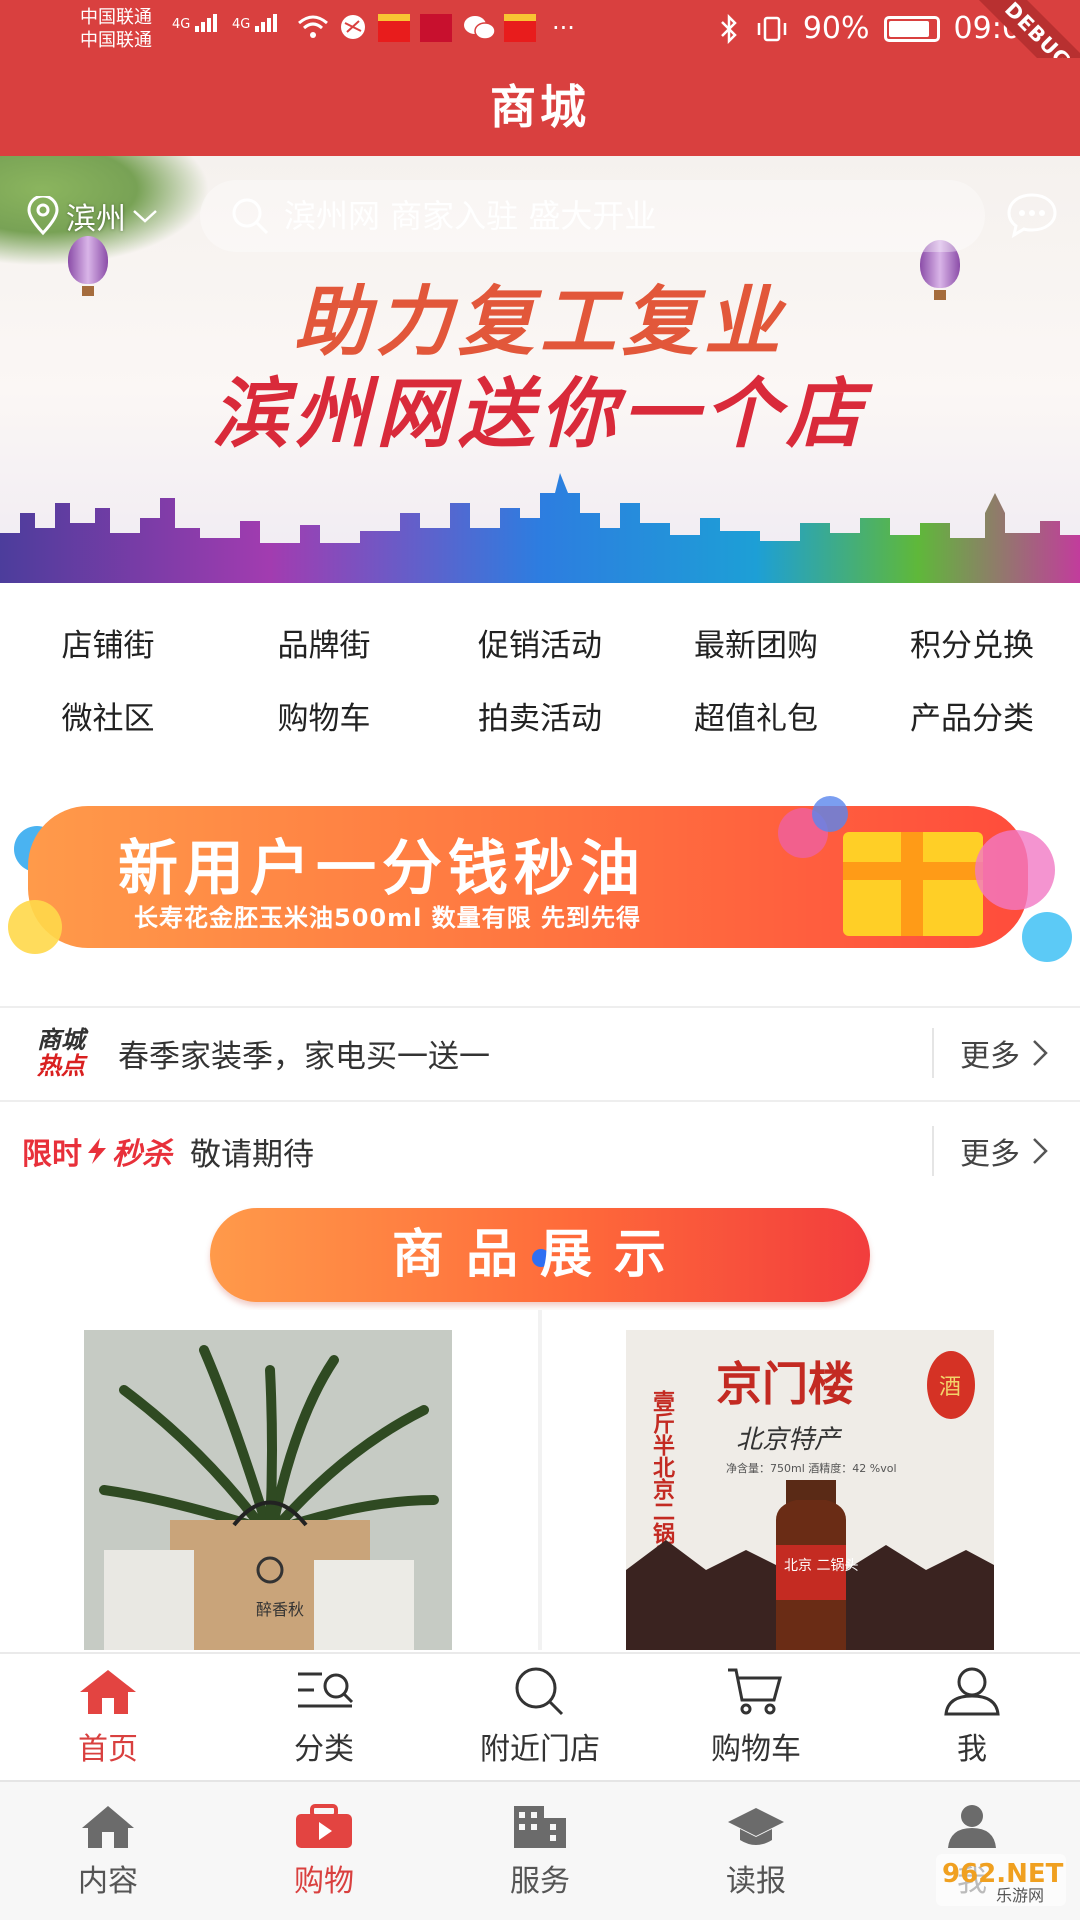 Image resolution: width=1080 pixels, height=1920 pixels. What do you see at coordinates (950, 1387) in the screenshot?
I see `lantern-text: 酒` at bounding box center [950, 1387].